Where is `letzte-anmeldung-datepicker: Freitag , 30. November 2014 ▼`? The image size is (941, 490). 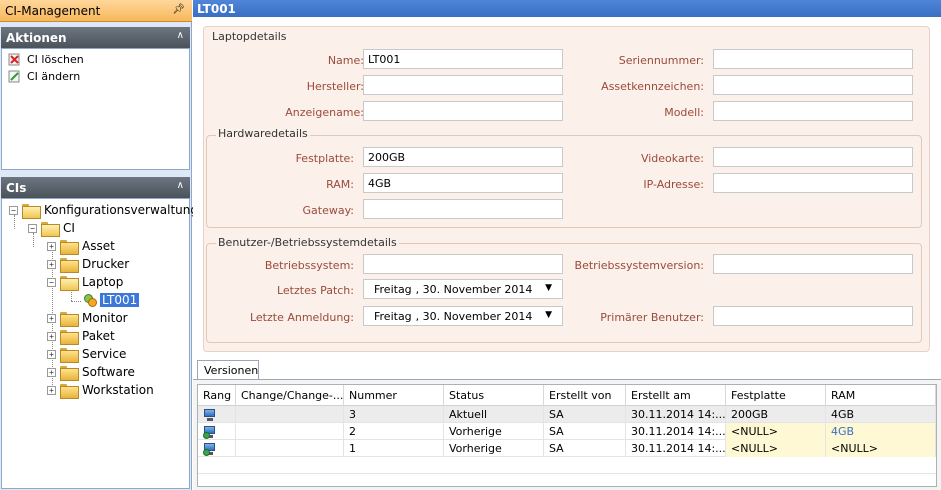
letzte-anmeldung-datepicker: Freitag , 30. November 2014 ▼ is located at coordinates (463, 316).